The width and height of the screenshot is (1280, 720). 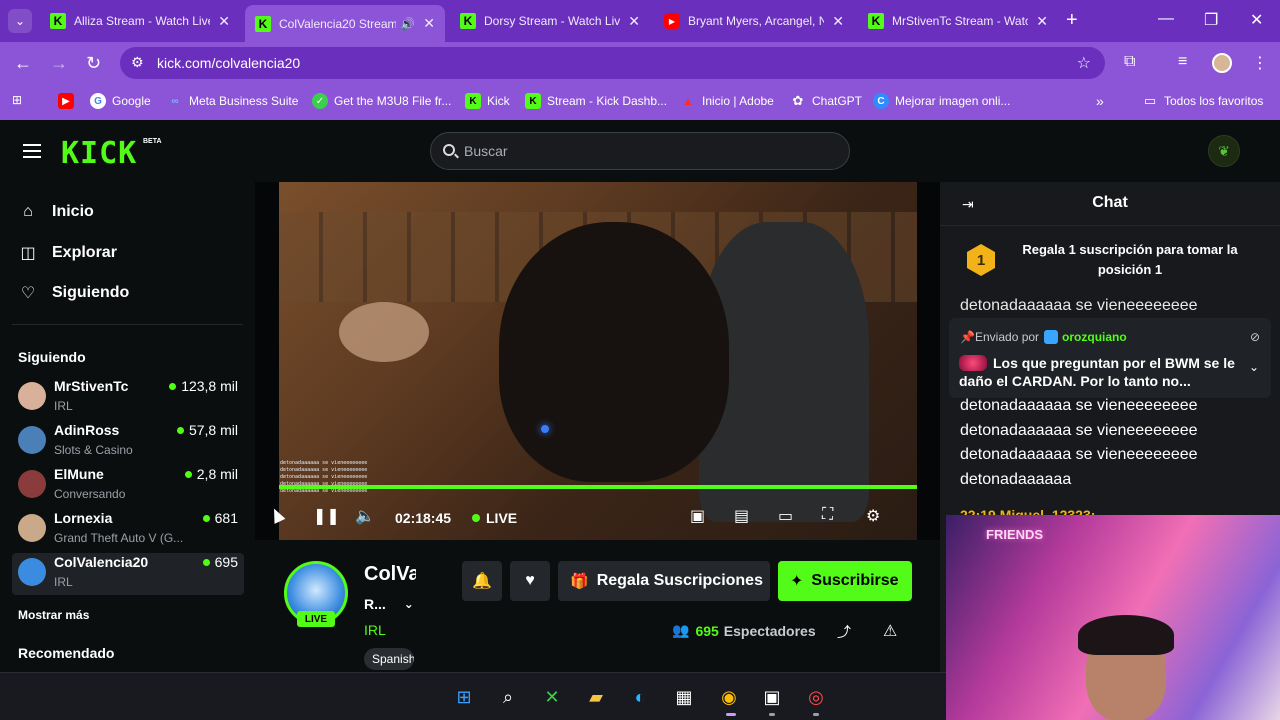 I want to click on settings-gear-icon: ⚙, so click(x=873, y=516).